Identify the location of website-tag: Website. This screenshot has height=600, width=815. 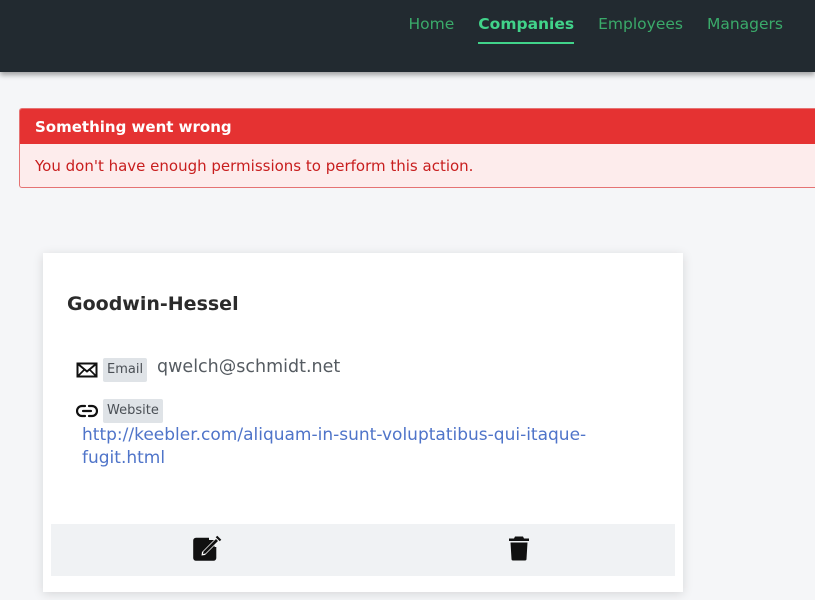
(133, 411).